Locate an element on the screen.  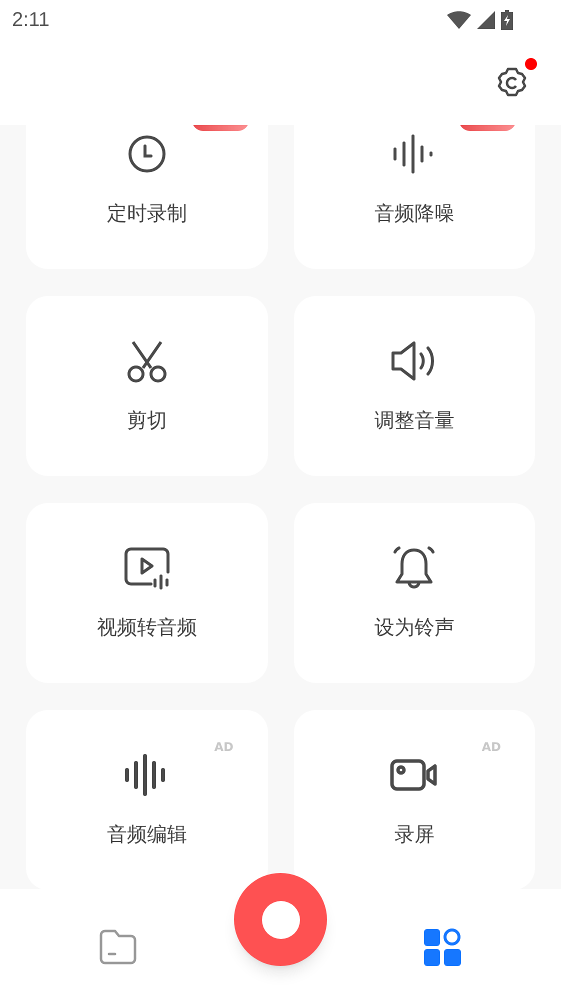
tool-card: 调整音量 is located at coordinates (414, 386).